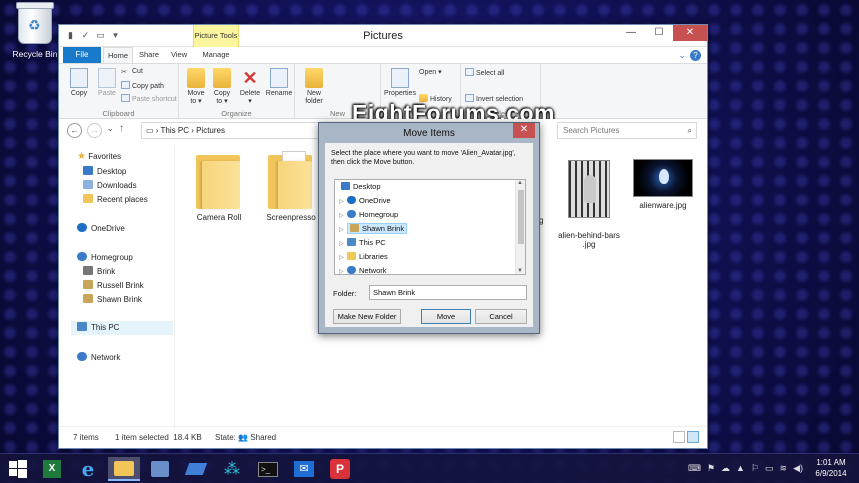 This screenshot has height=483, width=859. Describe the element at coordinates (124, 469) in the screenshot. I see `taskbar-file-explorer` at that location.